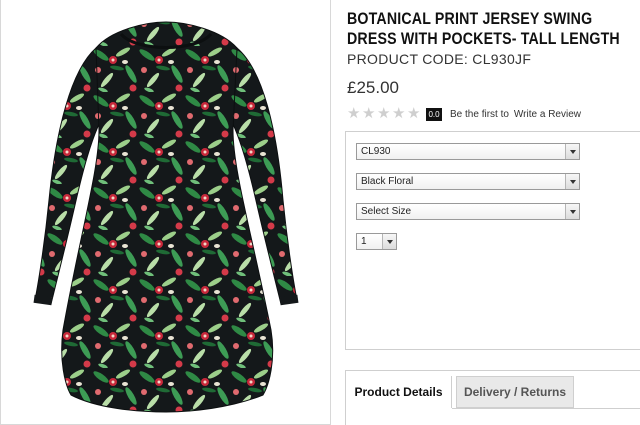  Describe the element at coordinates (468, 181) in the screenshot. I see `colour-select: Black Floral` at that location.